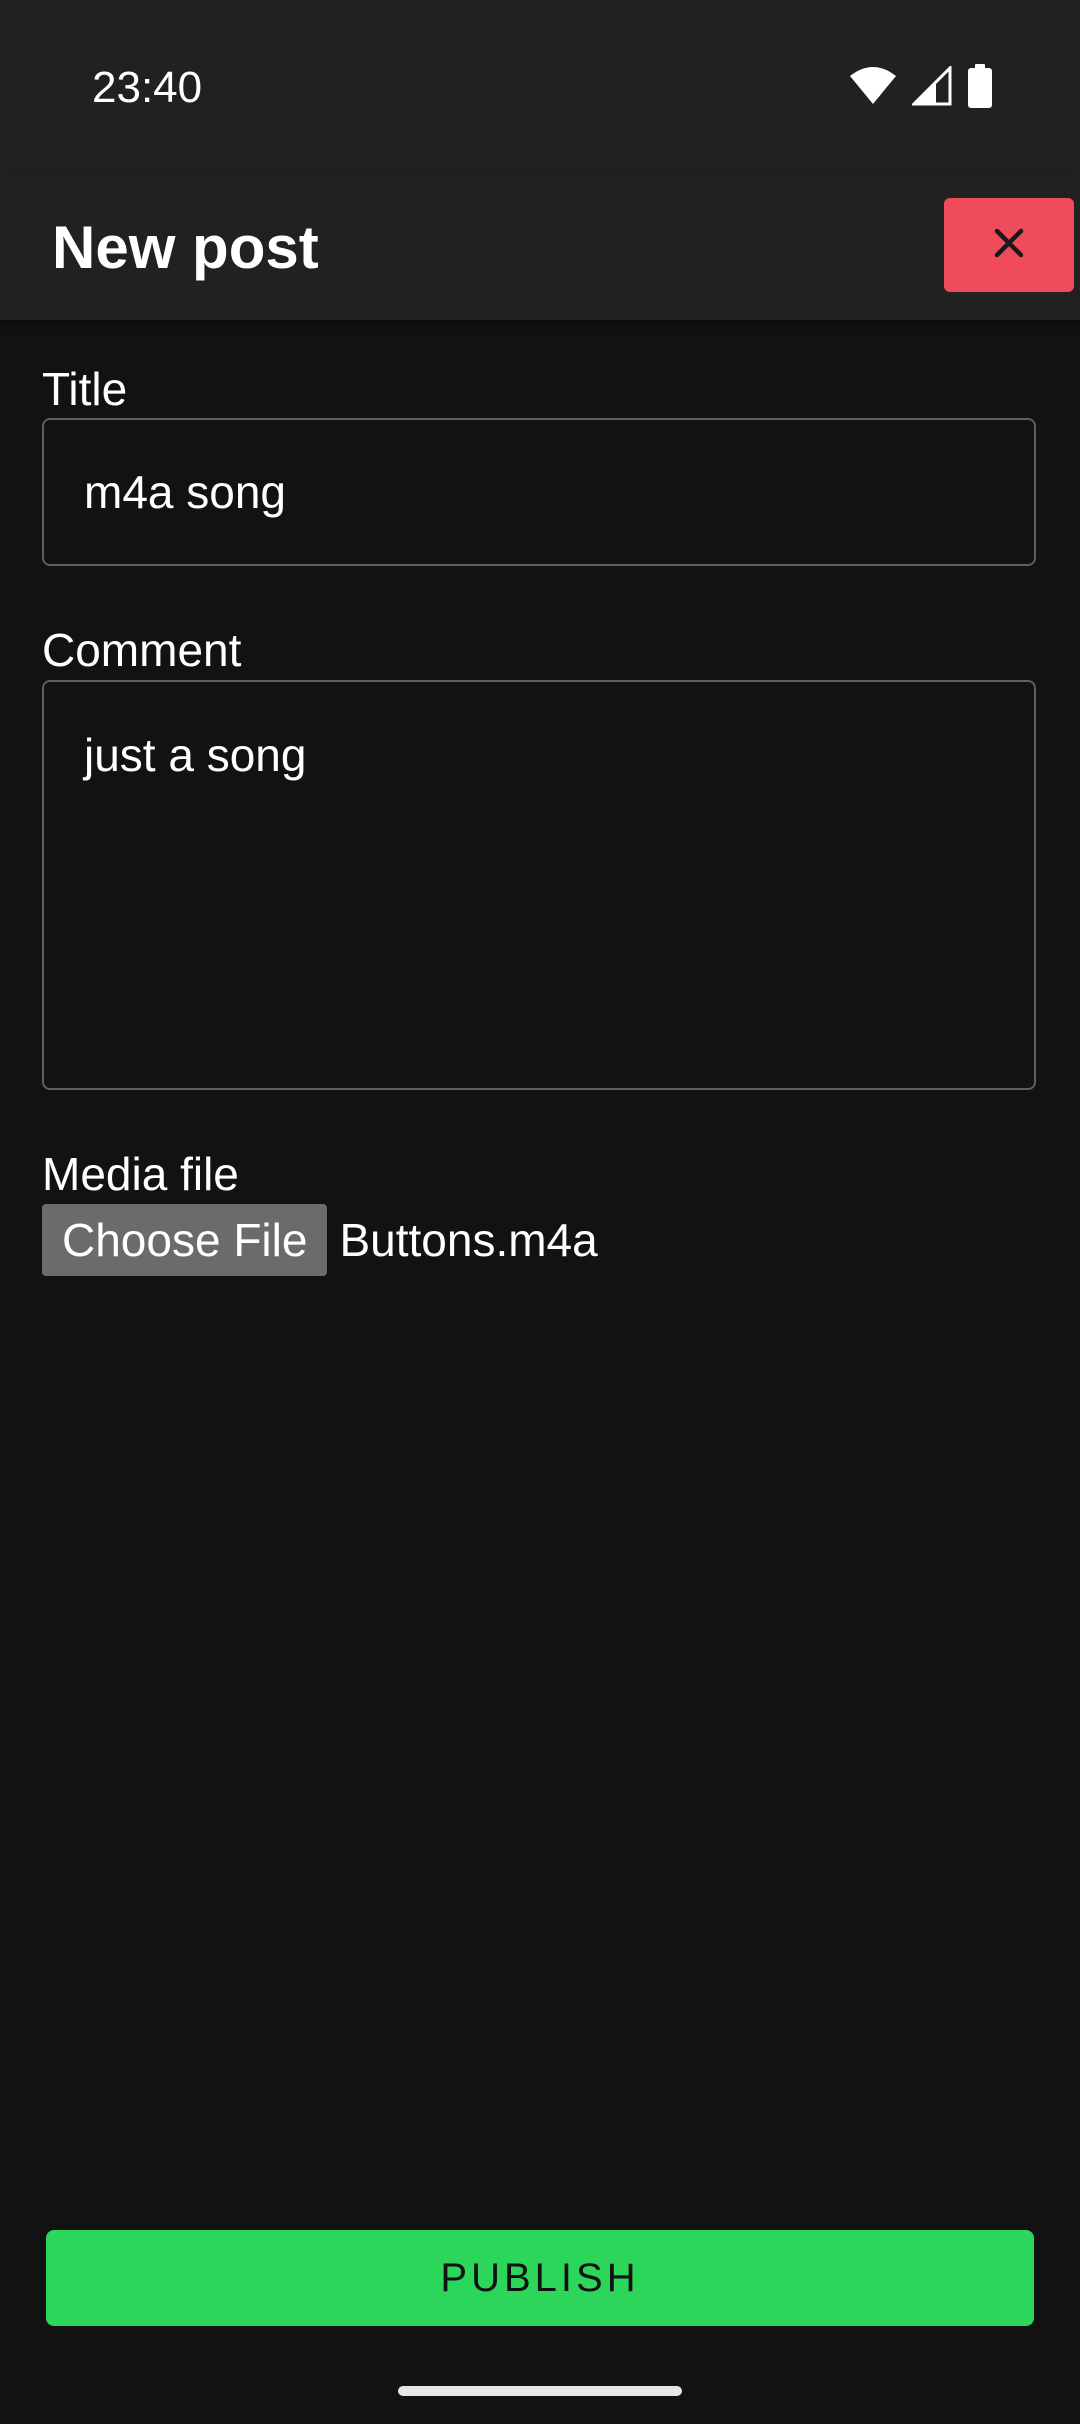 This screenshot has height=2424, width=1080. Describe the element at coordinates (540, 2278) in the screenshot. I see `publish-button: PUBLISH` at that location.